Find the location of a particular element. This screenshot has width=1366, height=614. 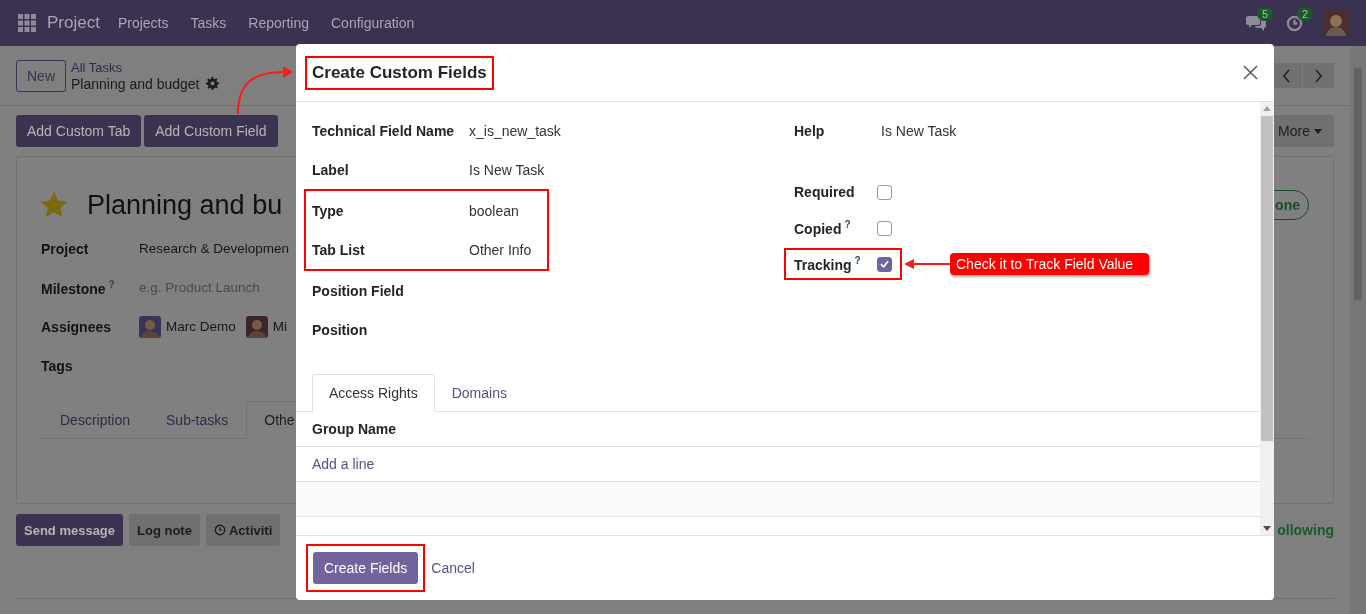

assignee-name: Mi is located at coordinates (279, 326).